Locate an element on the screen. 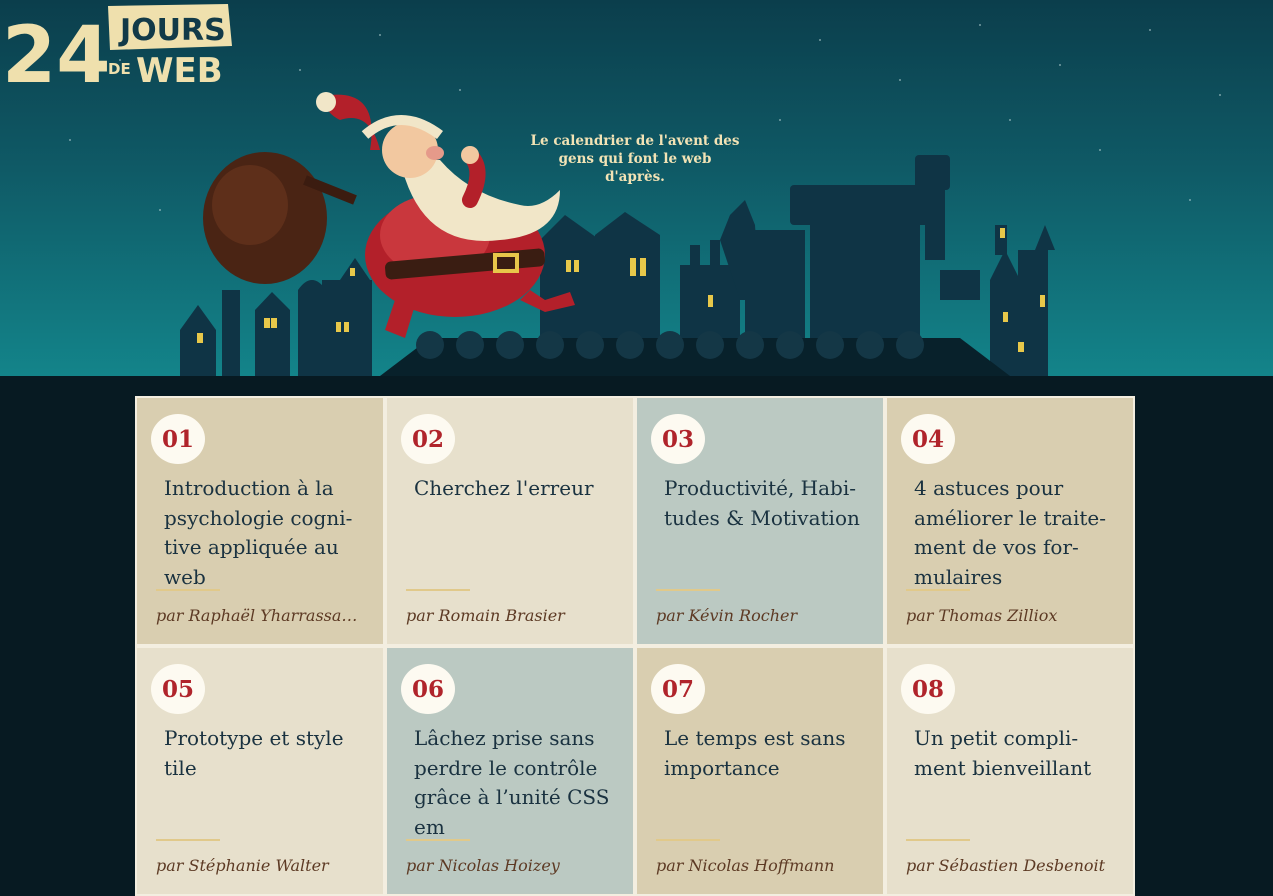 Image resolution: width=1273 pixels, height=896 pixels. day-title: Prototype et style tile is located at coordinates (266, 753).